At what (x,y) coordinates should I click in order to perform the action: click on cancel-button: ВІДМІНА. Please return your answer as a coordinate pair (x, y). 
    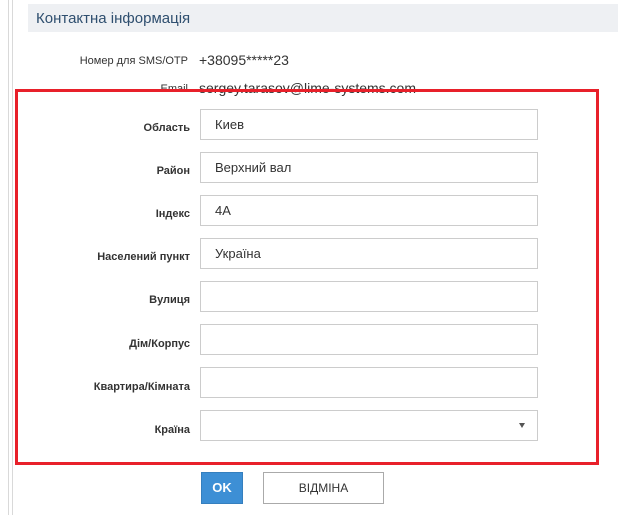
    Looking at the image, I should click on (323, 488).